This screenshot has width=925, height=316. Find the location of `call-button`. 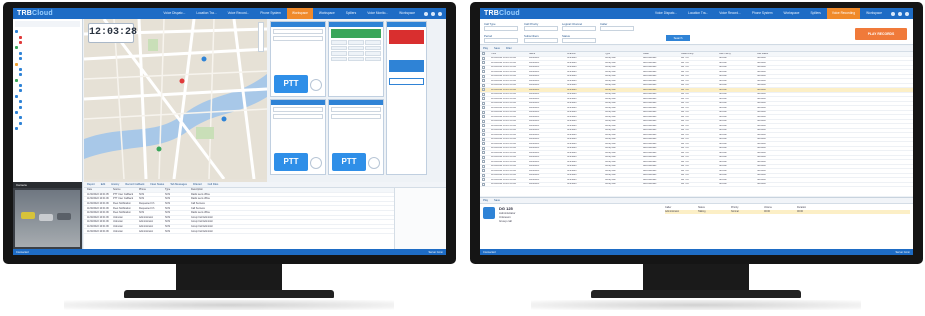

call-button is located at coordinates (356, 33).